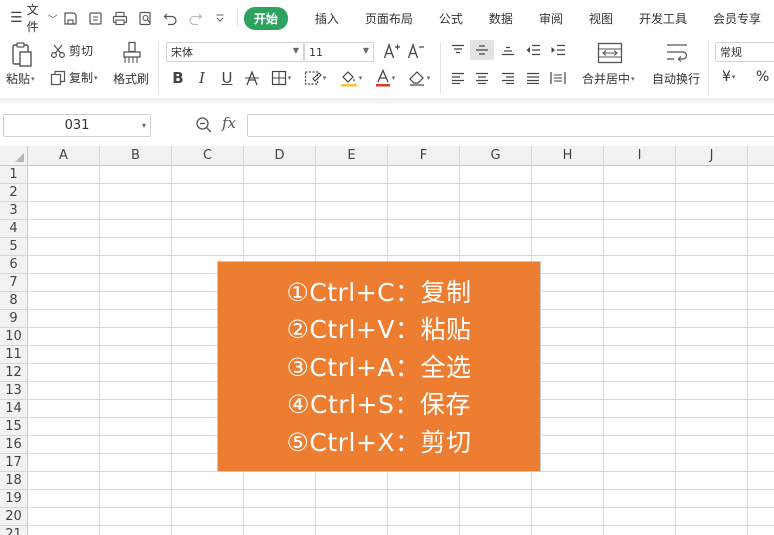 This screenshot has height=535, width=774. I want to click on tab-formulas: 公式, so click(451, 18).